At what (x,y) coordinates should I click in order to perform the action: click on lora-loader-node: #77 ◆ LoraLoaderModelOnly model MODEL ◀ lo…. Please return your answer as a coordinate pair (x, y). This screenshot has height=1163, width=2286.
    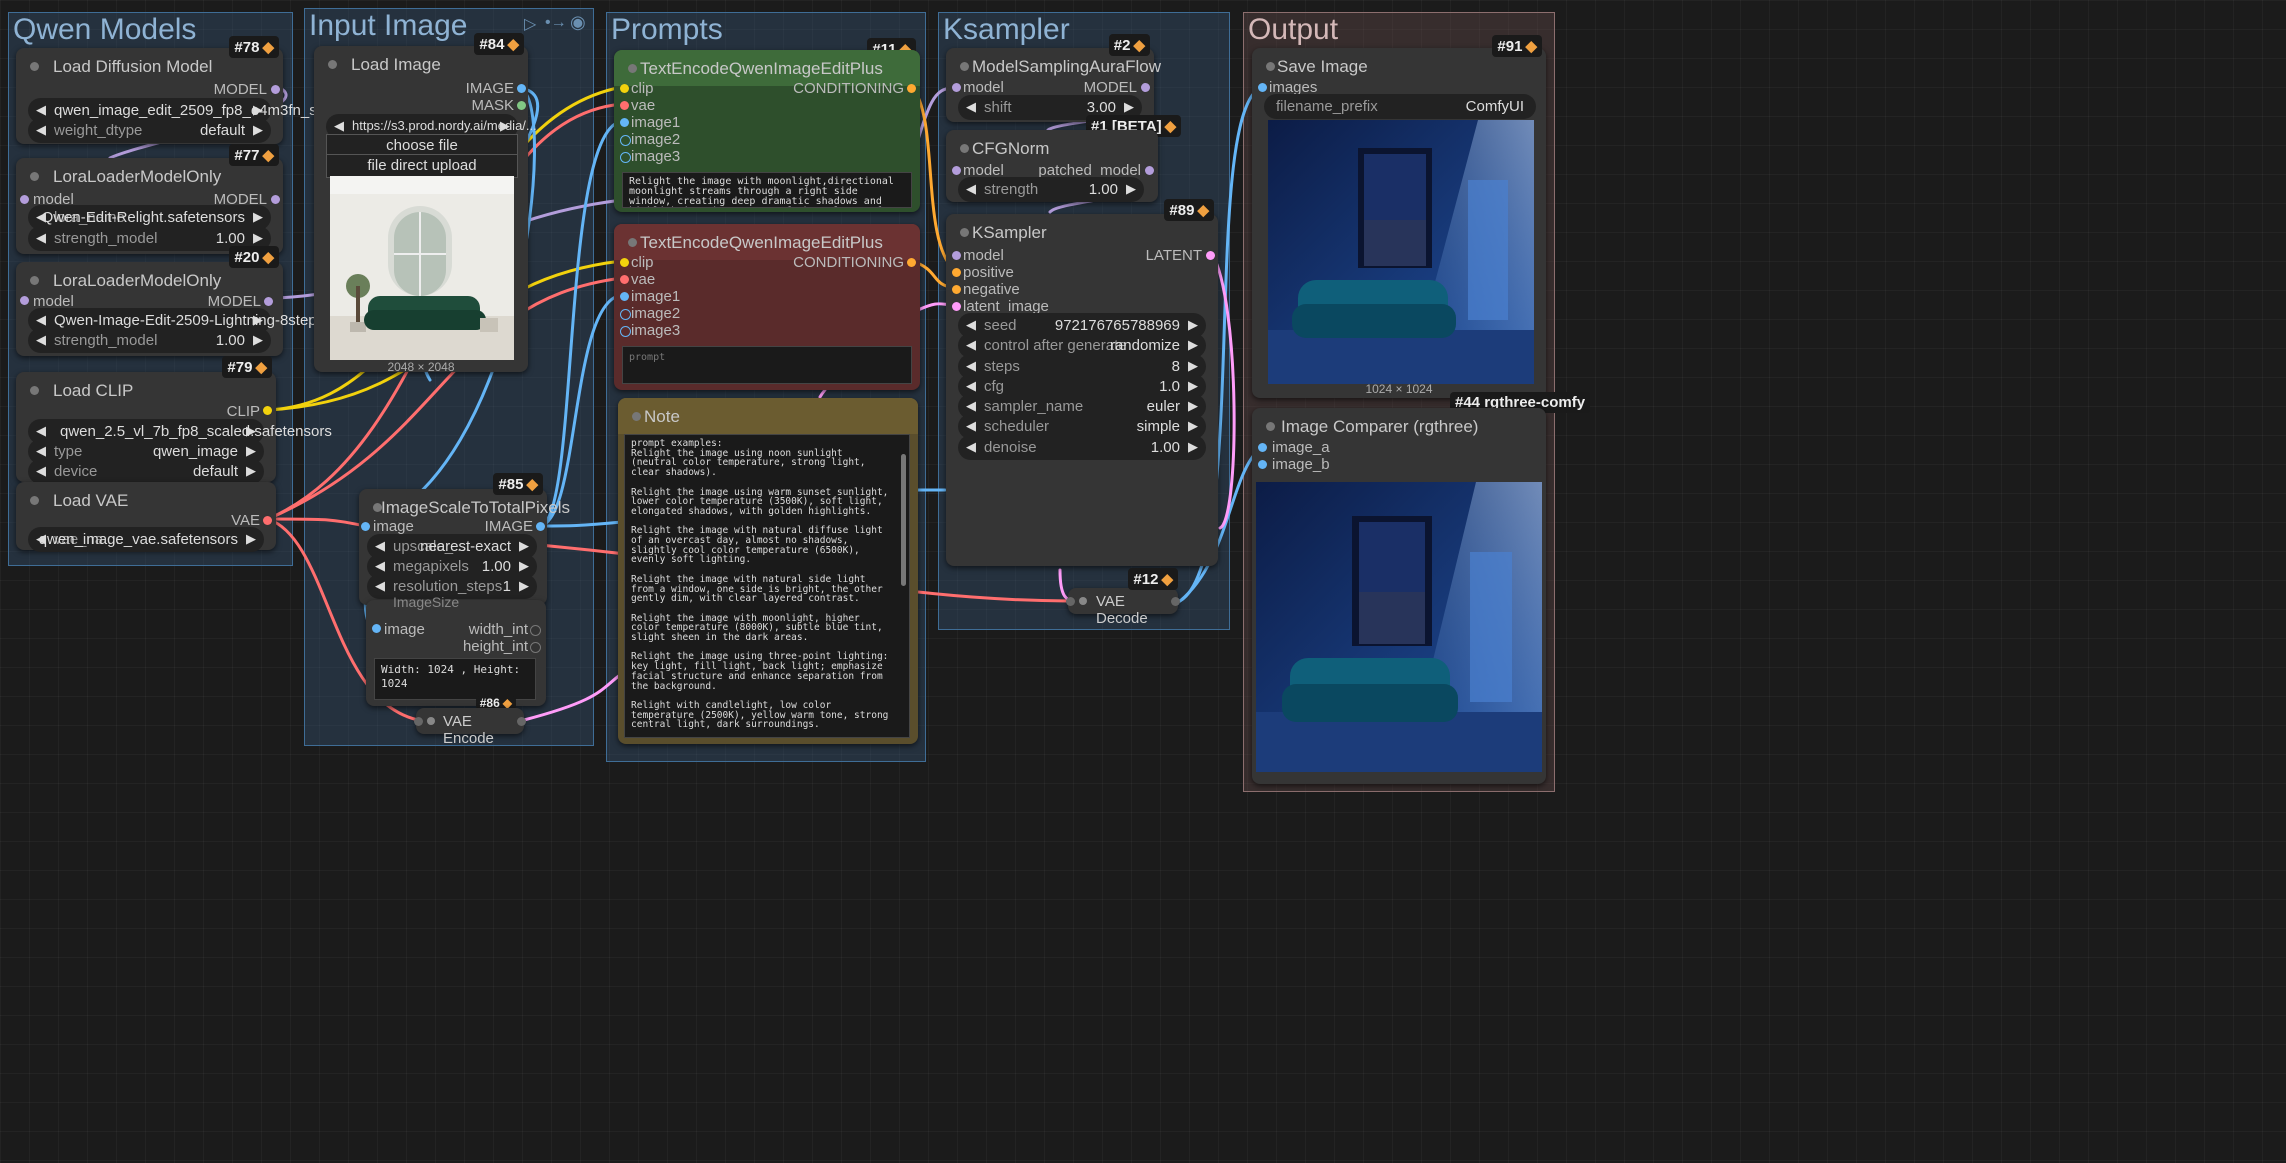
    Looking at the image, I should click on (149, 199).